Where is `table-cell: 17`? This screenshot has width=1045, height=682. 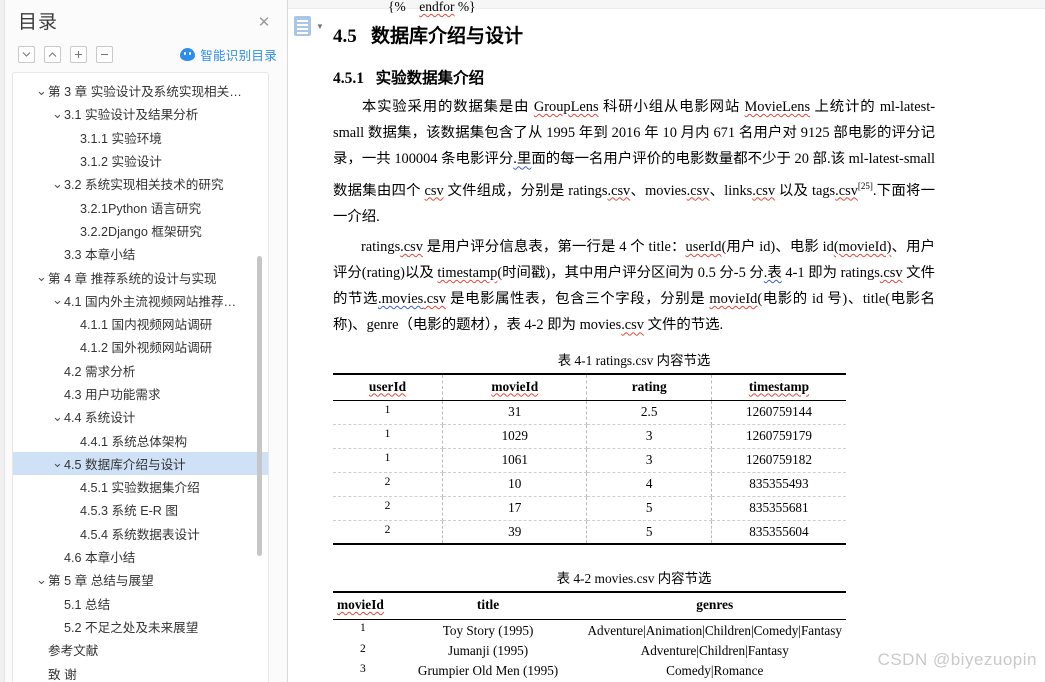
table-cell: 17 is located at coordinates (515, 508).